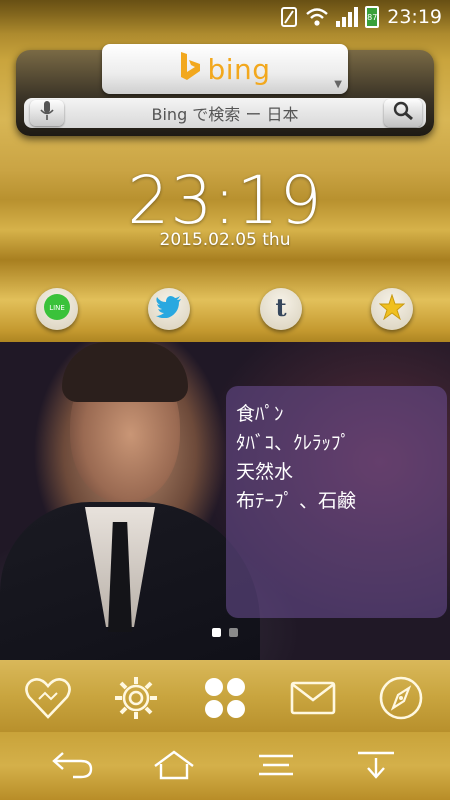 The width and height of the screenshot is (450, 800). Describe the element at coordinates (190, 69) in the screenshot. I see `bing-logo-icon` at that location.